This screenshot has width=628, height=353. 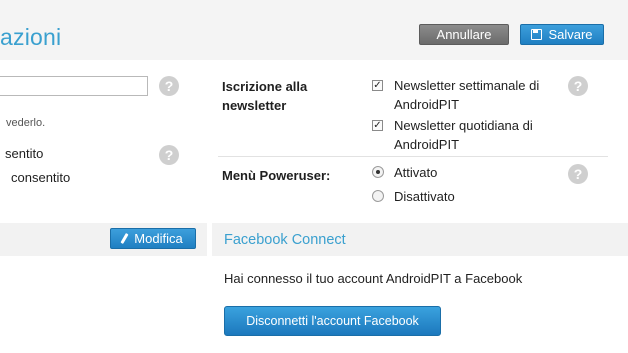 I want to click on cancel-button-label: Annullare, so click(x=464, y=34).